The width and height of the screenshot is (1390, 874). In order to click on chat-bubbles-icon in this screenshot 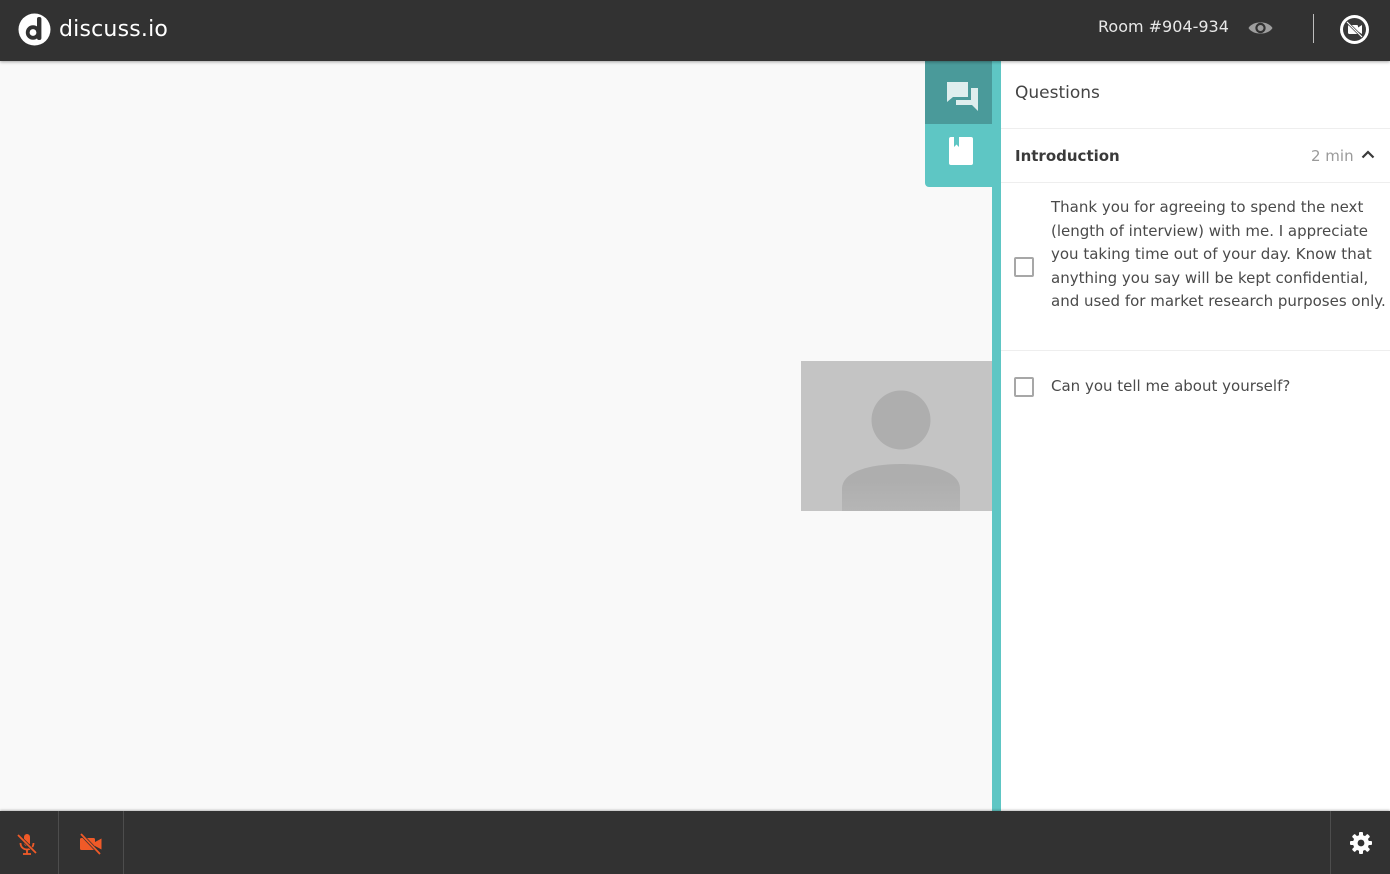, I will do `click(962, 96)`.